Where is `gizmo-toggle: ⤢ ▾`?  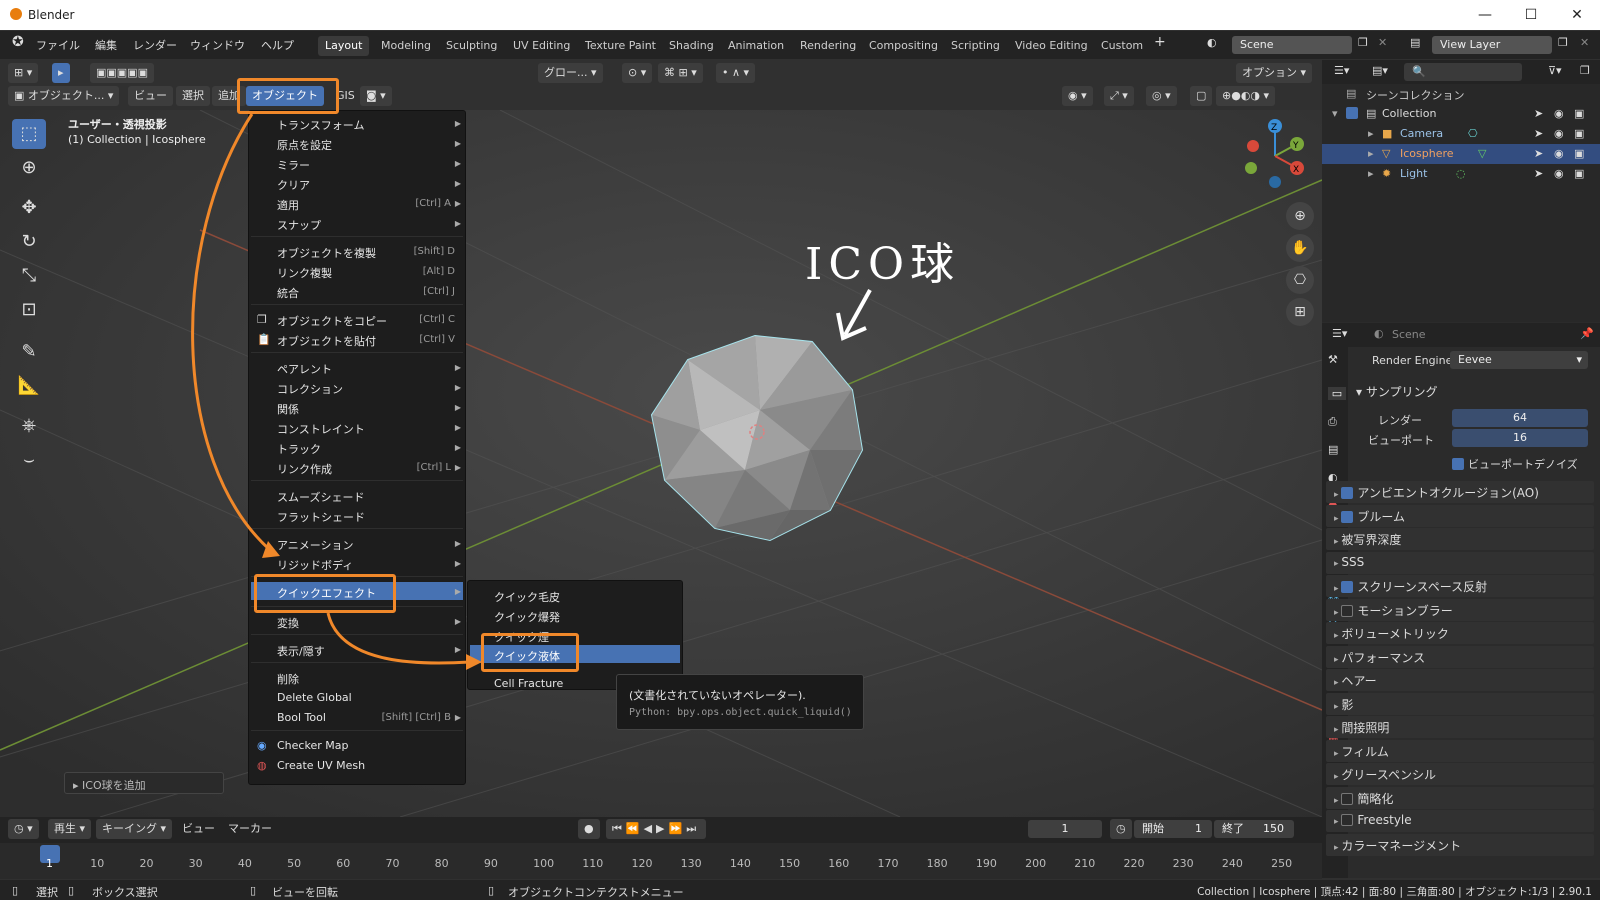
gizmo-toggle: ⤢ ▾ is located at coordinates (1119, 96).